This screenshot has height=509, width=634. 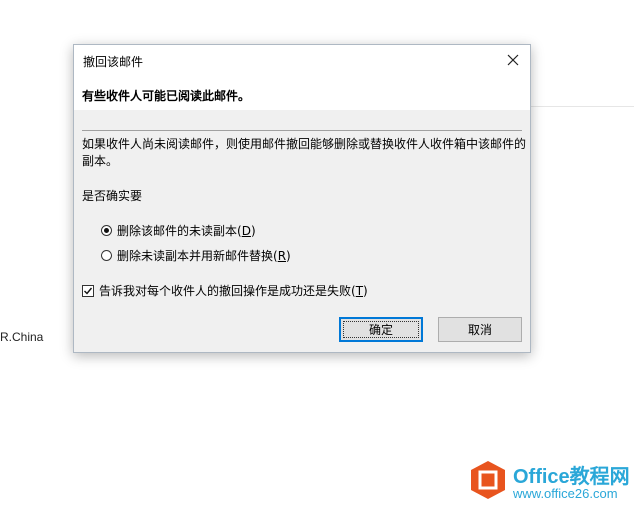 What do you see at coordinates (302, 60) in the screenshot?
I see `dialog-titlebar: 撤回该邮件` at bounding box center [302, 60].